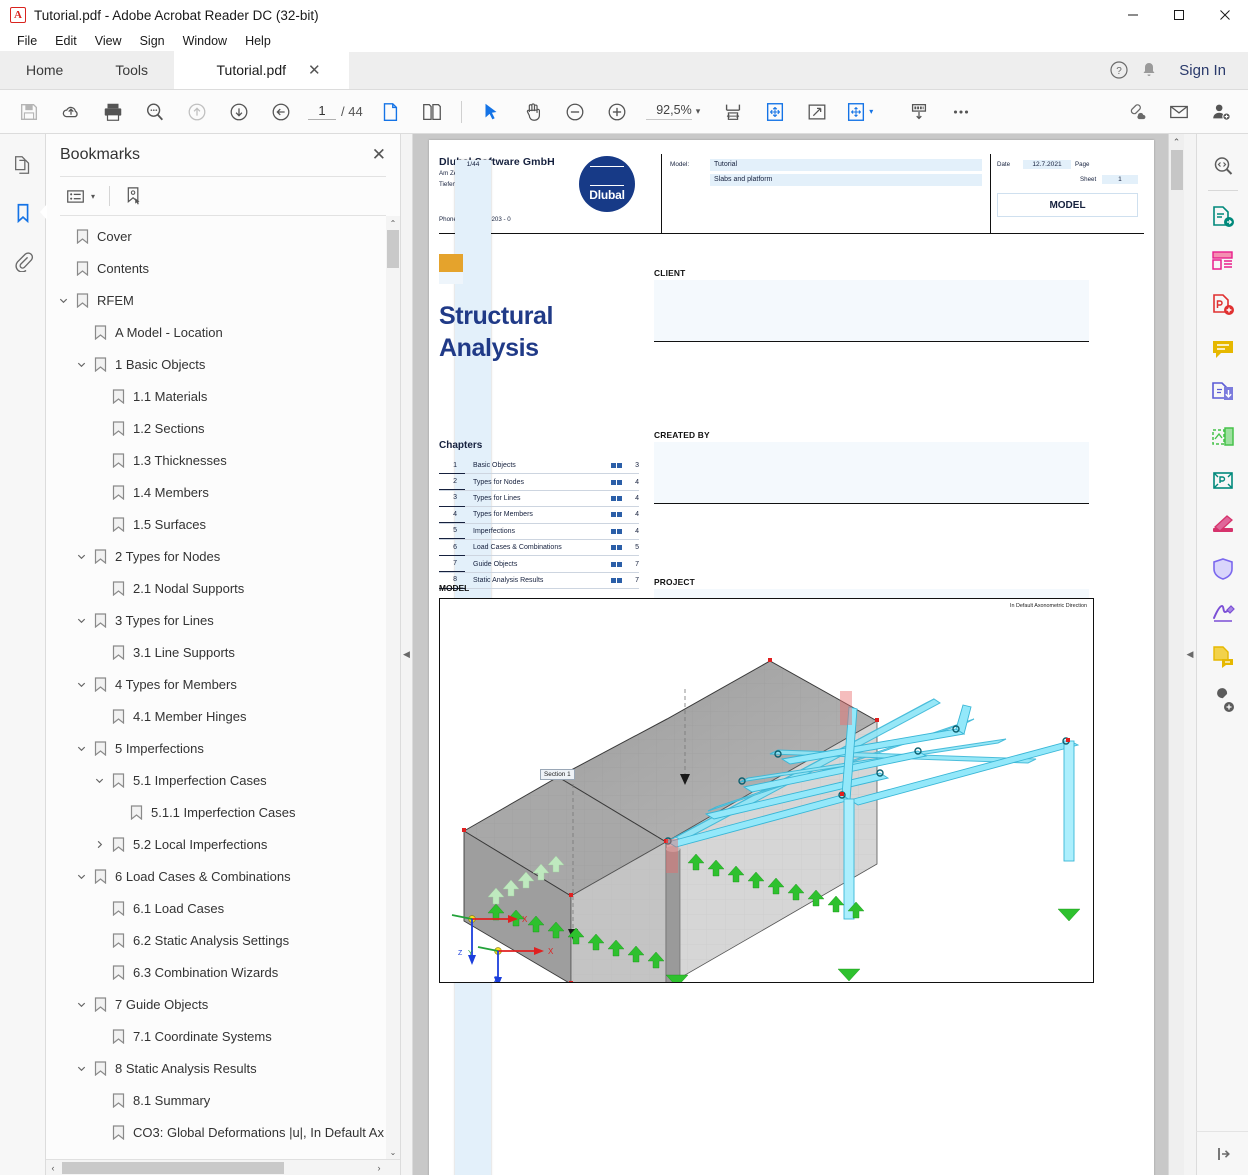 The width and height of the screenshot is (1248, 1175). What do you see at coordinates (75, 196) in the screenshot?
I see `bookmark-options-button` at bounding box center [75, 196].